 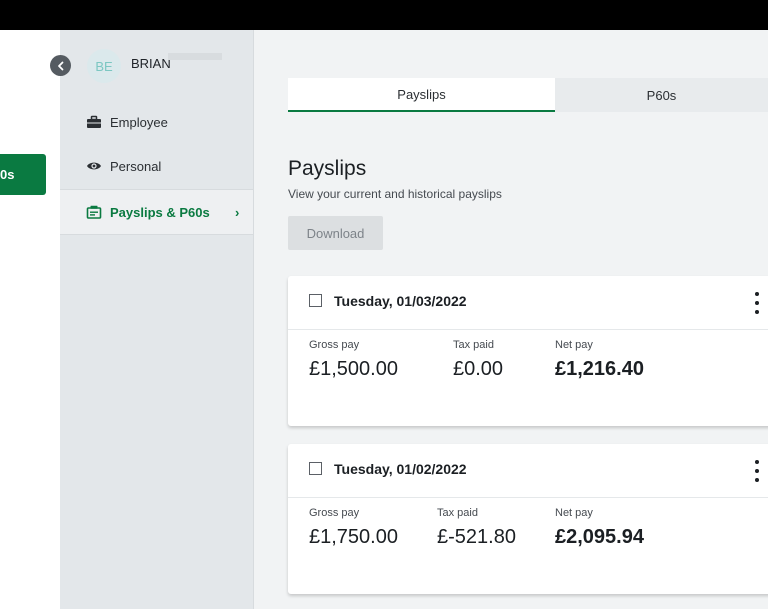 What do you see at coordinates (335, 233) in the screenshot?
I see `download-button: Download` at bounding box center [335, 233].